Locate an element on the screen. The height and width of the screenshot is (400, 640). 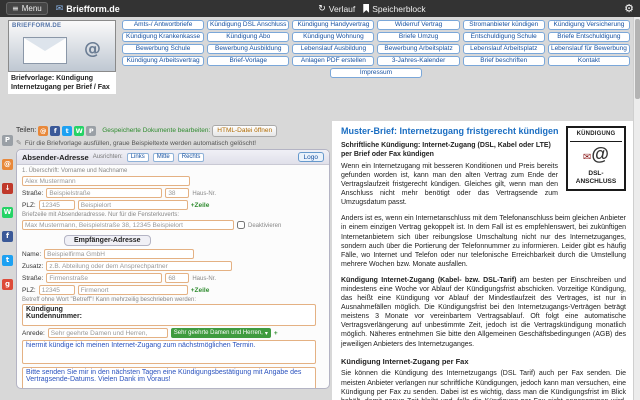
deaktivieren-label: Deaktivieren is located at coordinates (265, 225).